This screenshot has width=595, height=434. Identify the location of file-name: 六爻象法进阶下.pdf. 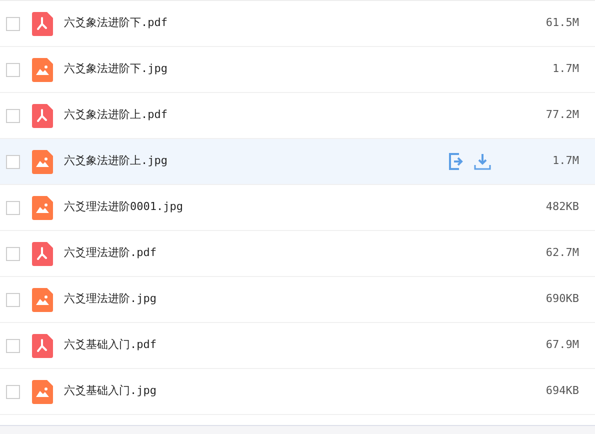
(116, 23).